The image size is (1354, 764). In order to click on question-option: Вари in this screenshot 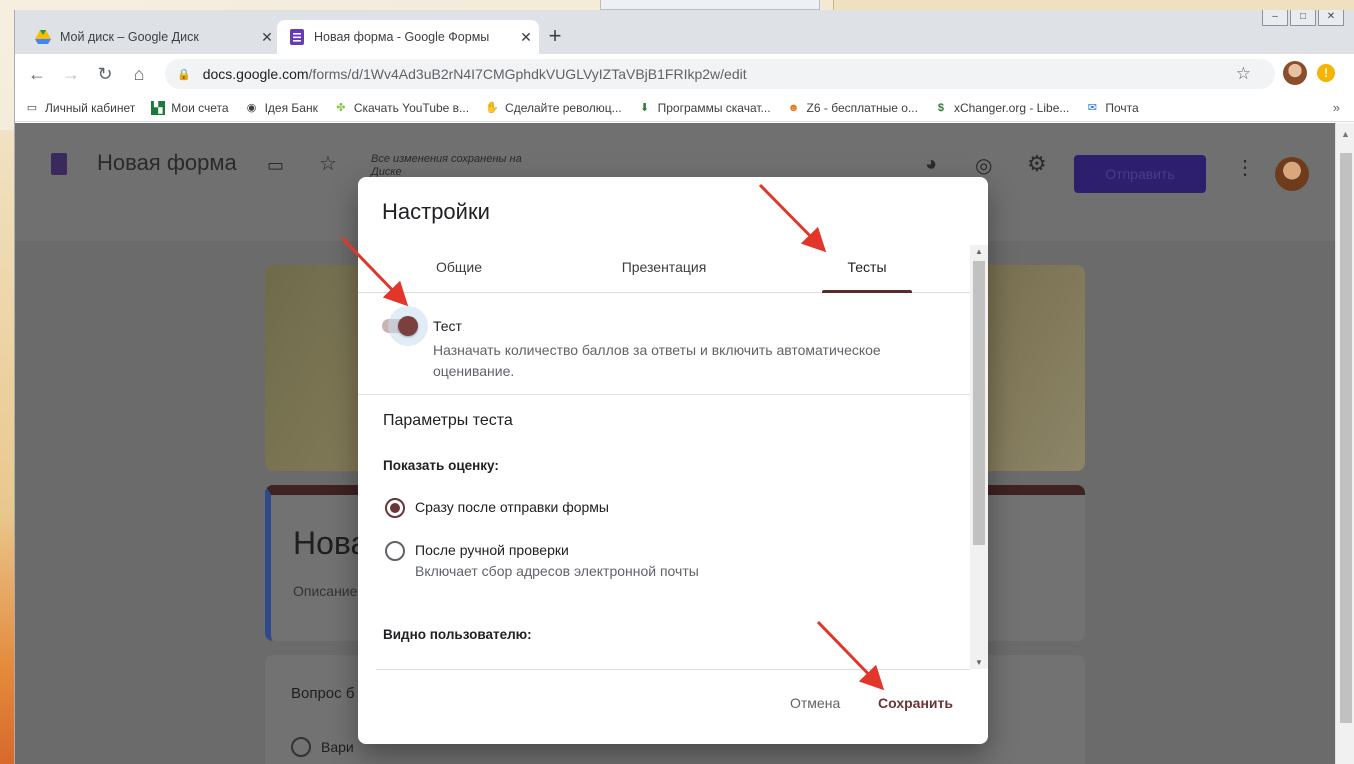, I will do `click(322, 747)`.